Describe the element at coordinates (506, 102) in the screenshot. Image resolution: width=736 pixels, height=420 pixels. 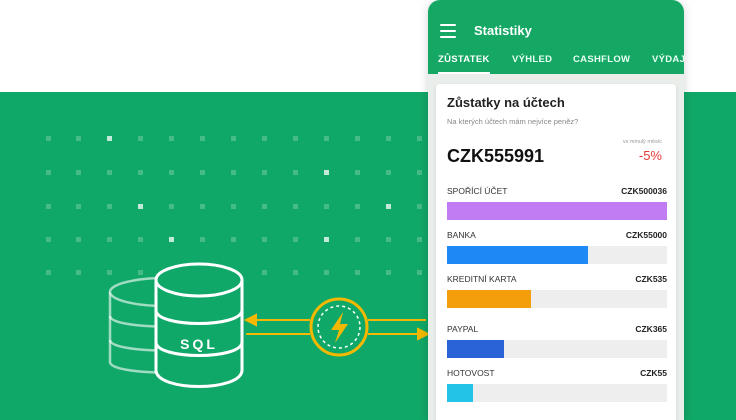
I see `card-title: Zůstatky na účtech` at that location.